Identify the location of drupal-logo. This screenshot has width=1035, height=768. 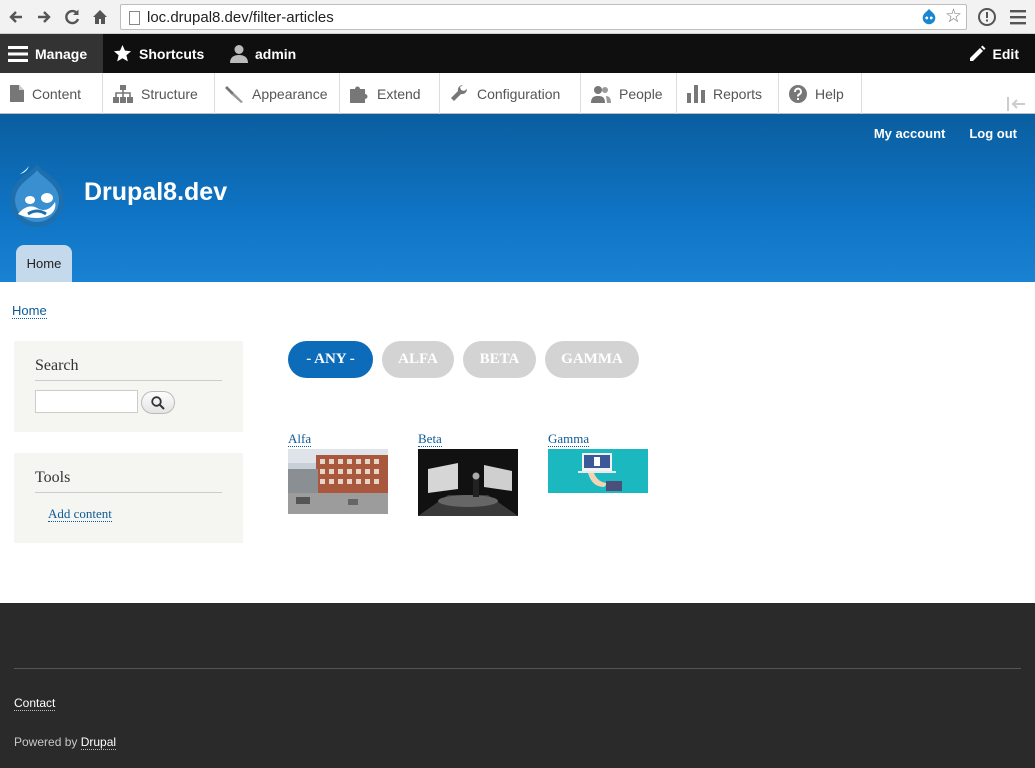
(37, 195).